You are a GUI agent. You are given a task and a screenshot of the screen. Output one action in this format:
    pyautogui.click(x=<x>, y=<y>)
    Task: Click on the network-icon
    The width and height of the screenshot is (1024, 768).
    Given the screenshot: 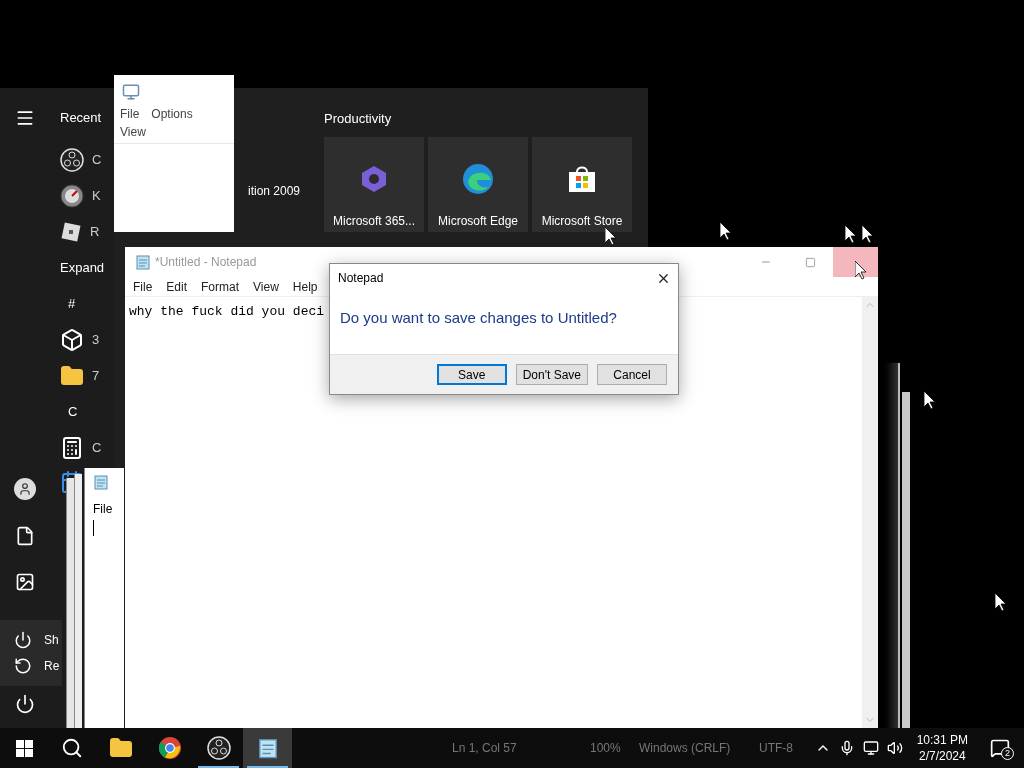 What is the action you would take?
    pyautogui.click(x=870, y=748)
    